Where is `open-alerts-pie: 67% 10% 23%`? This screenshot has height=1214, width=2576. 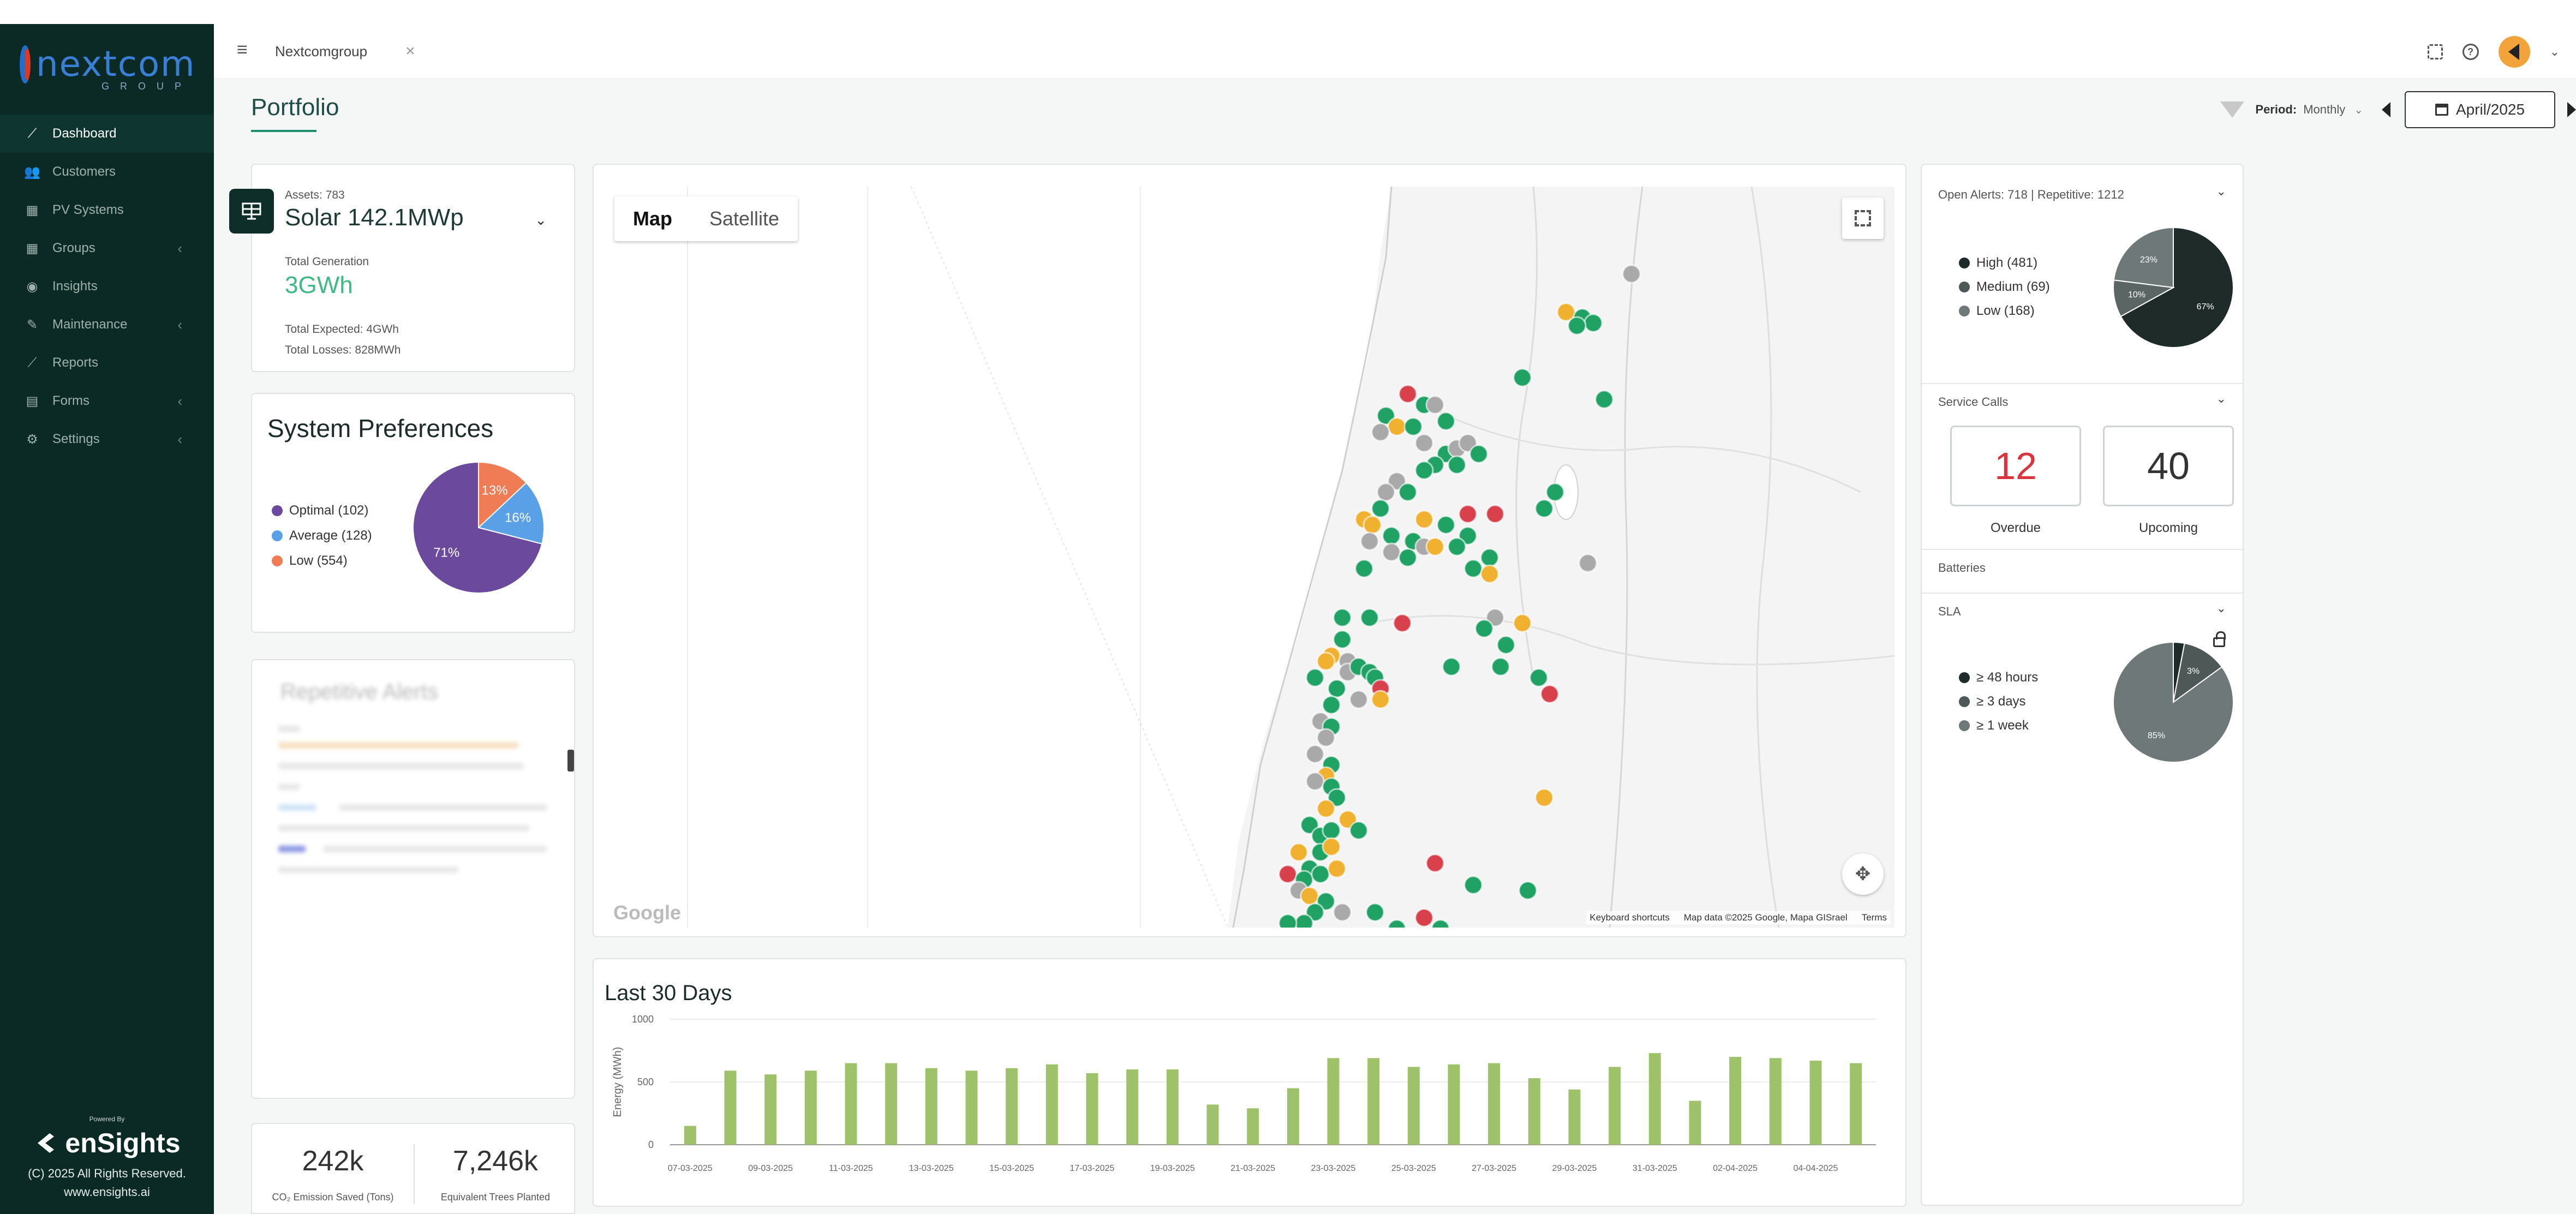
open-alerts-pie: 67% 10% 23% is located at coordinates (2173, 287).